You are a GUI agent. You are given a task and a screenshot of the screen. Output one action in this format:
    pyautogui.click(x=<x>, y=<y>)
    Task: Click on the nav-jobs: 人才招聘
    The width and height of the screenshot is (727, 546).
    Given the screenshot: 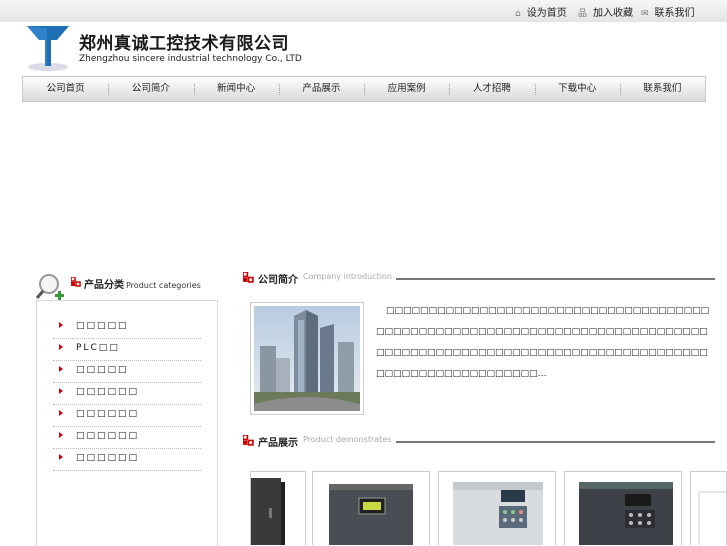 What is the action you would take?
    pyautogui.click(x=491, y=89)
    